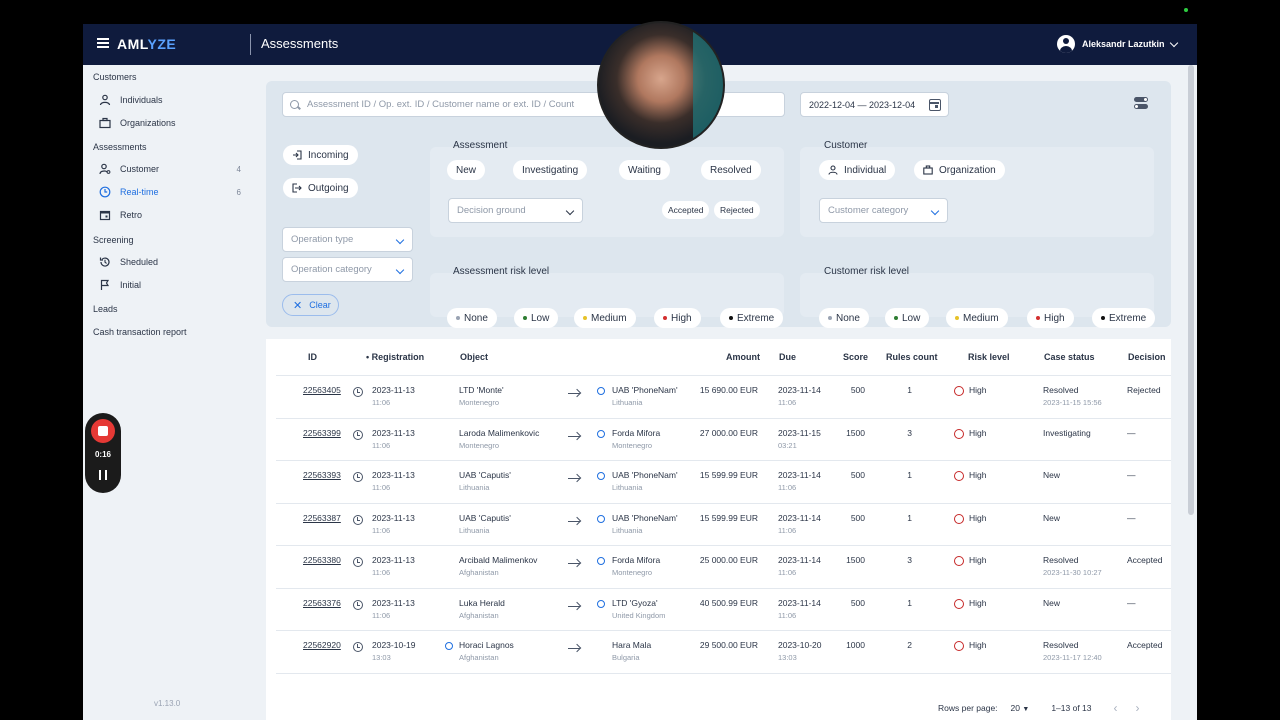 The image size is (1280, 720). Describe the element at coordinates (486, 645) in the screenshot. I see `object-from-name: Horaci Lagnos` at that location.